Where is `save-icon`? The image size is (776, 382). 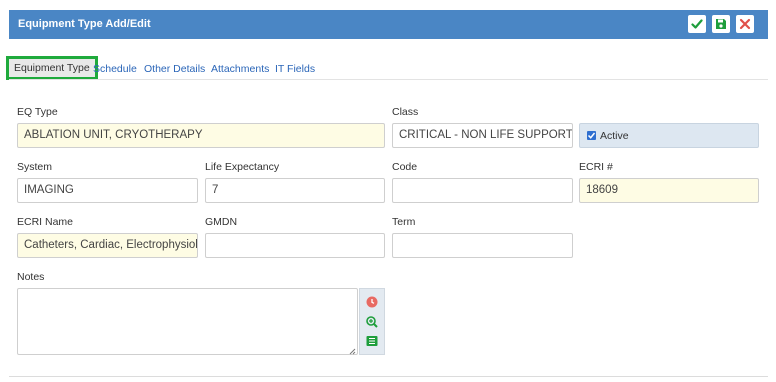
save-icon is located at coordinates (721, 24).